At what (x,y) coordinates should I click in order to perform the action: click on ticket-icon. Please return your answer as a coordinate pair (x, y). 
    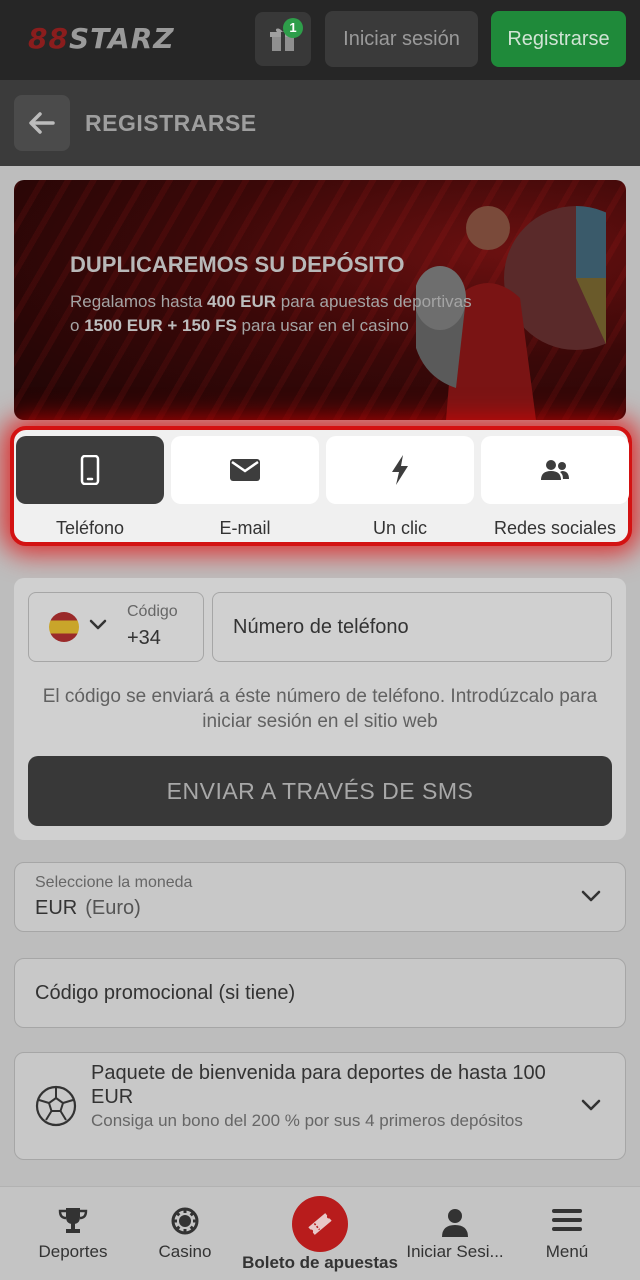
    Looking at the image, I should click on (320, 1224).